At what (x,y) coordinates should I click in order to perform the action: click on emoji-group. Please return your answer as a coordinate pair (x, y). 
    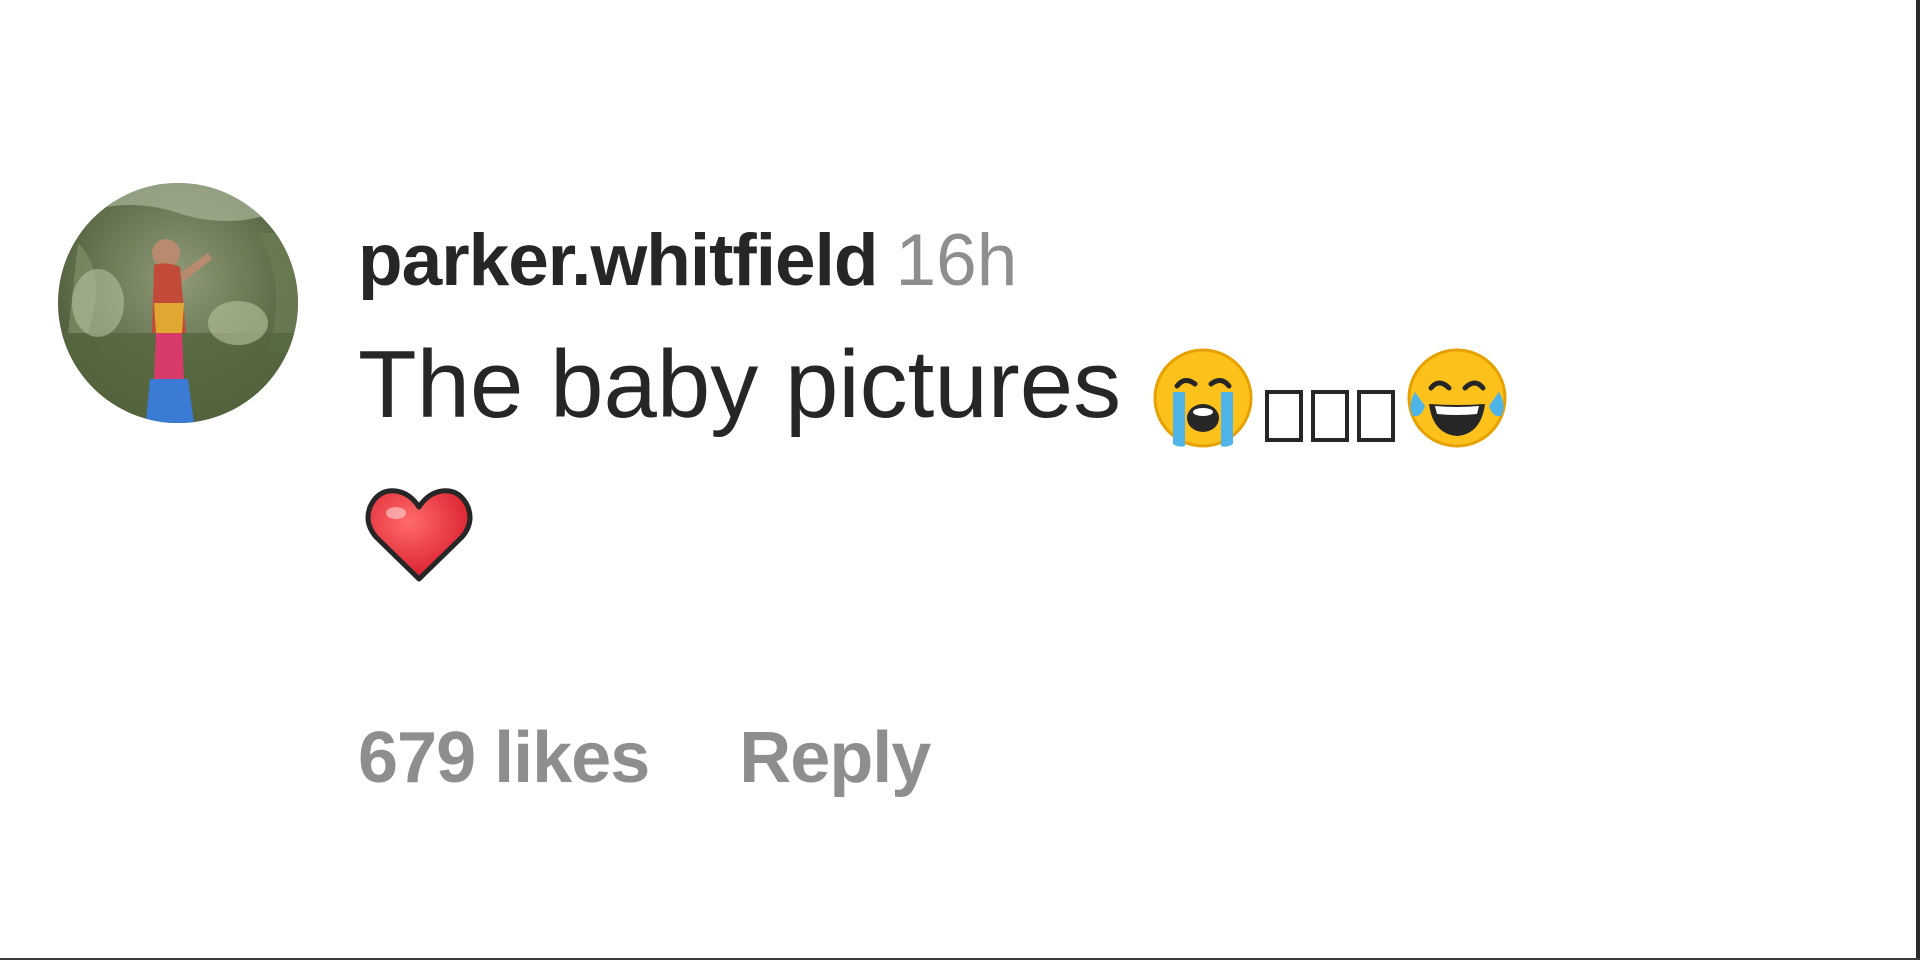
    Looking at the image, I should click on (1330, 409).